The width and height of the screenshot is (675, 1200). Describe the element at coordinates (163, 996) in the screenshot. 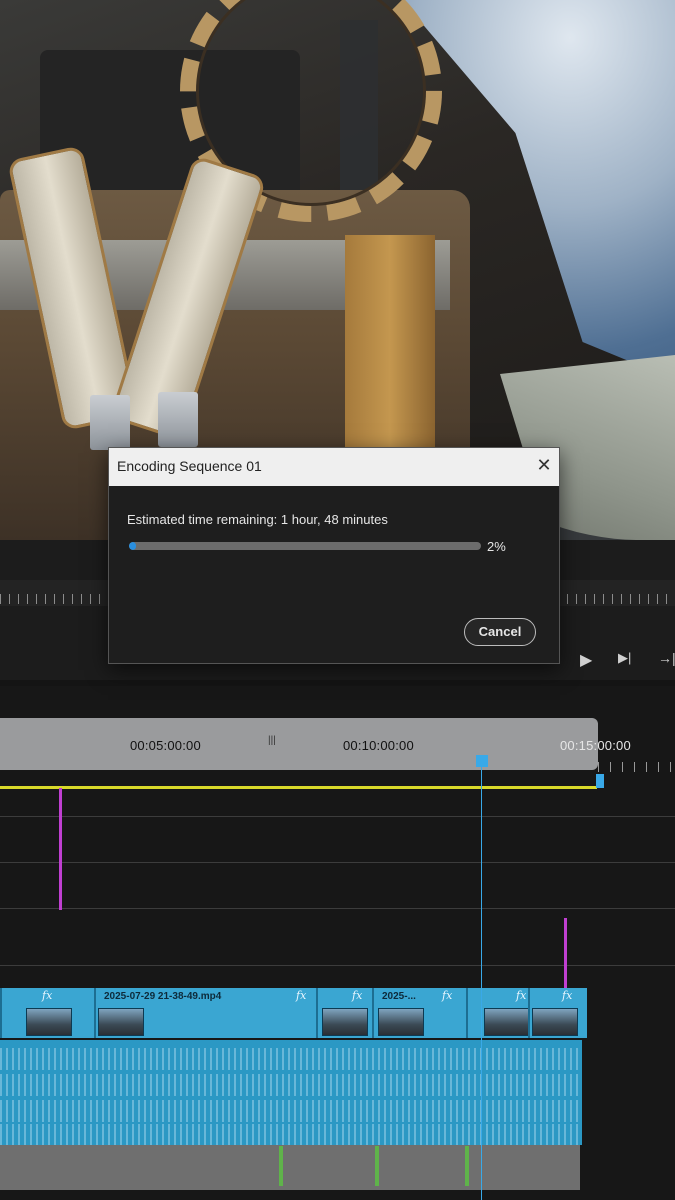

I see `clip-label: 2025-07-29 21-38-49.mp4` at that location.